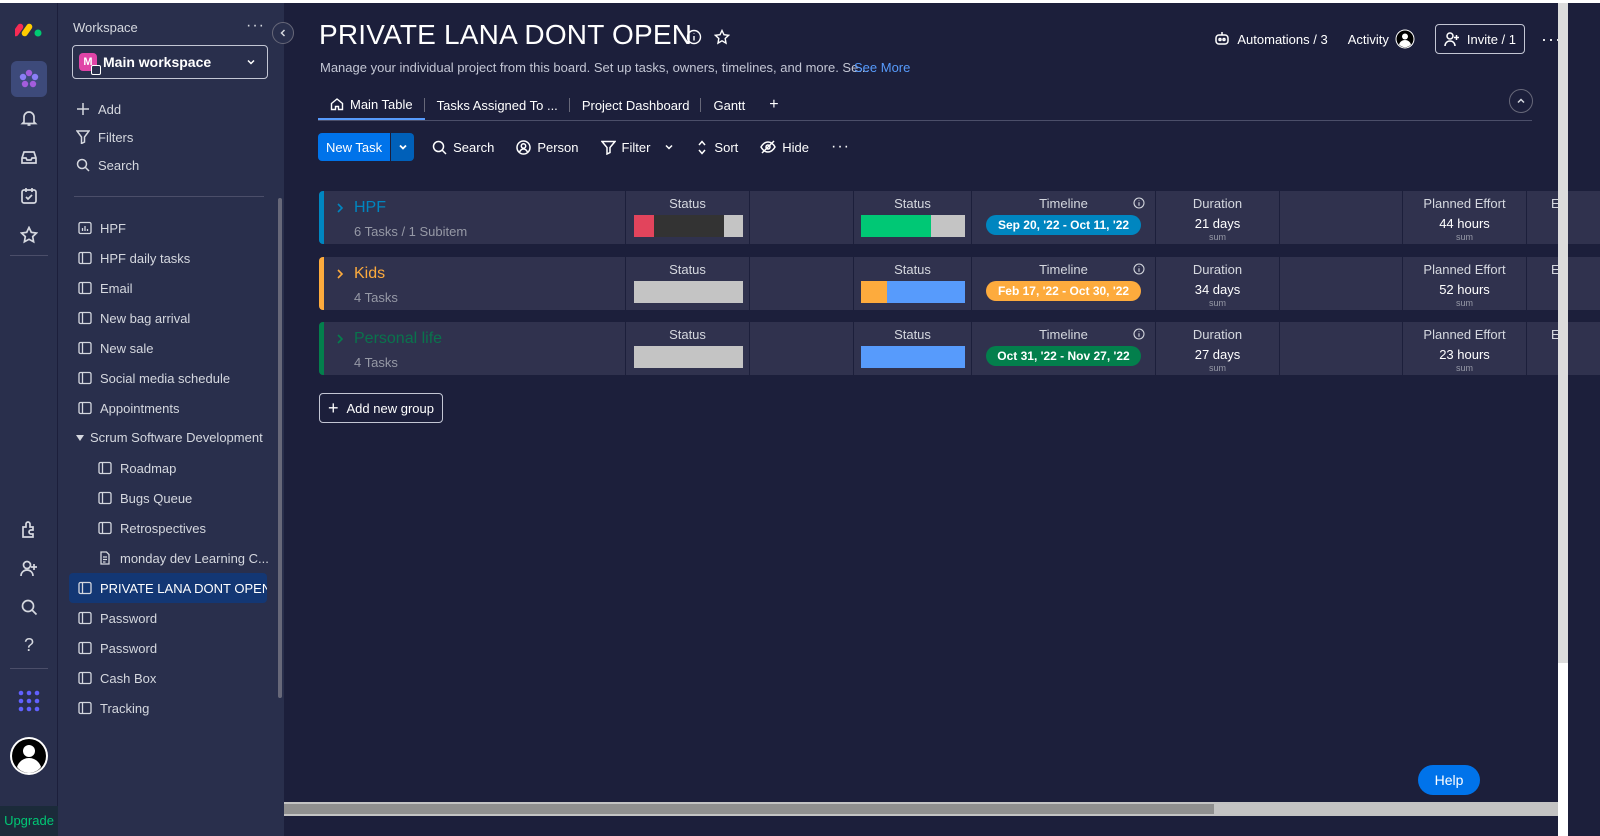  Describe the element at coordinates (1063, 334) in the screenshot. I see `column-header: Timeline` at that location.